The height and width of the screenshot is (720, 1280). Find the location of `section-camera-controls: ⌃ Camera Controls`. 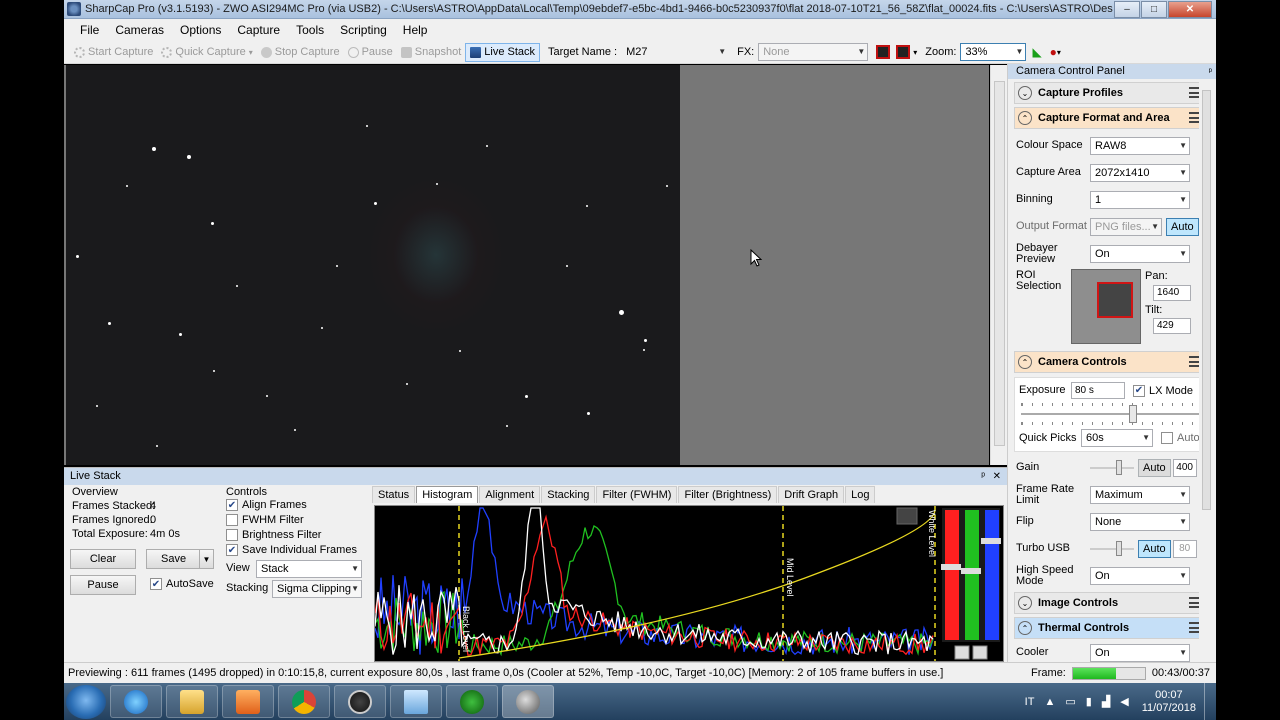

section-camera-controls: ⌃ Camera Controls is located at coordinates (1111, 362).